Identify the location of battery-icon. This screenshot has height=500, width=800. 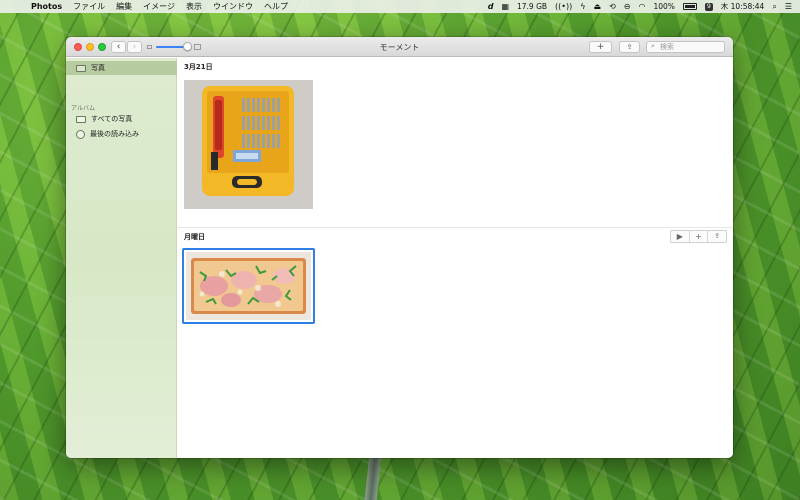
(689, 6).